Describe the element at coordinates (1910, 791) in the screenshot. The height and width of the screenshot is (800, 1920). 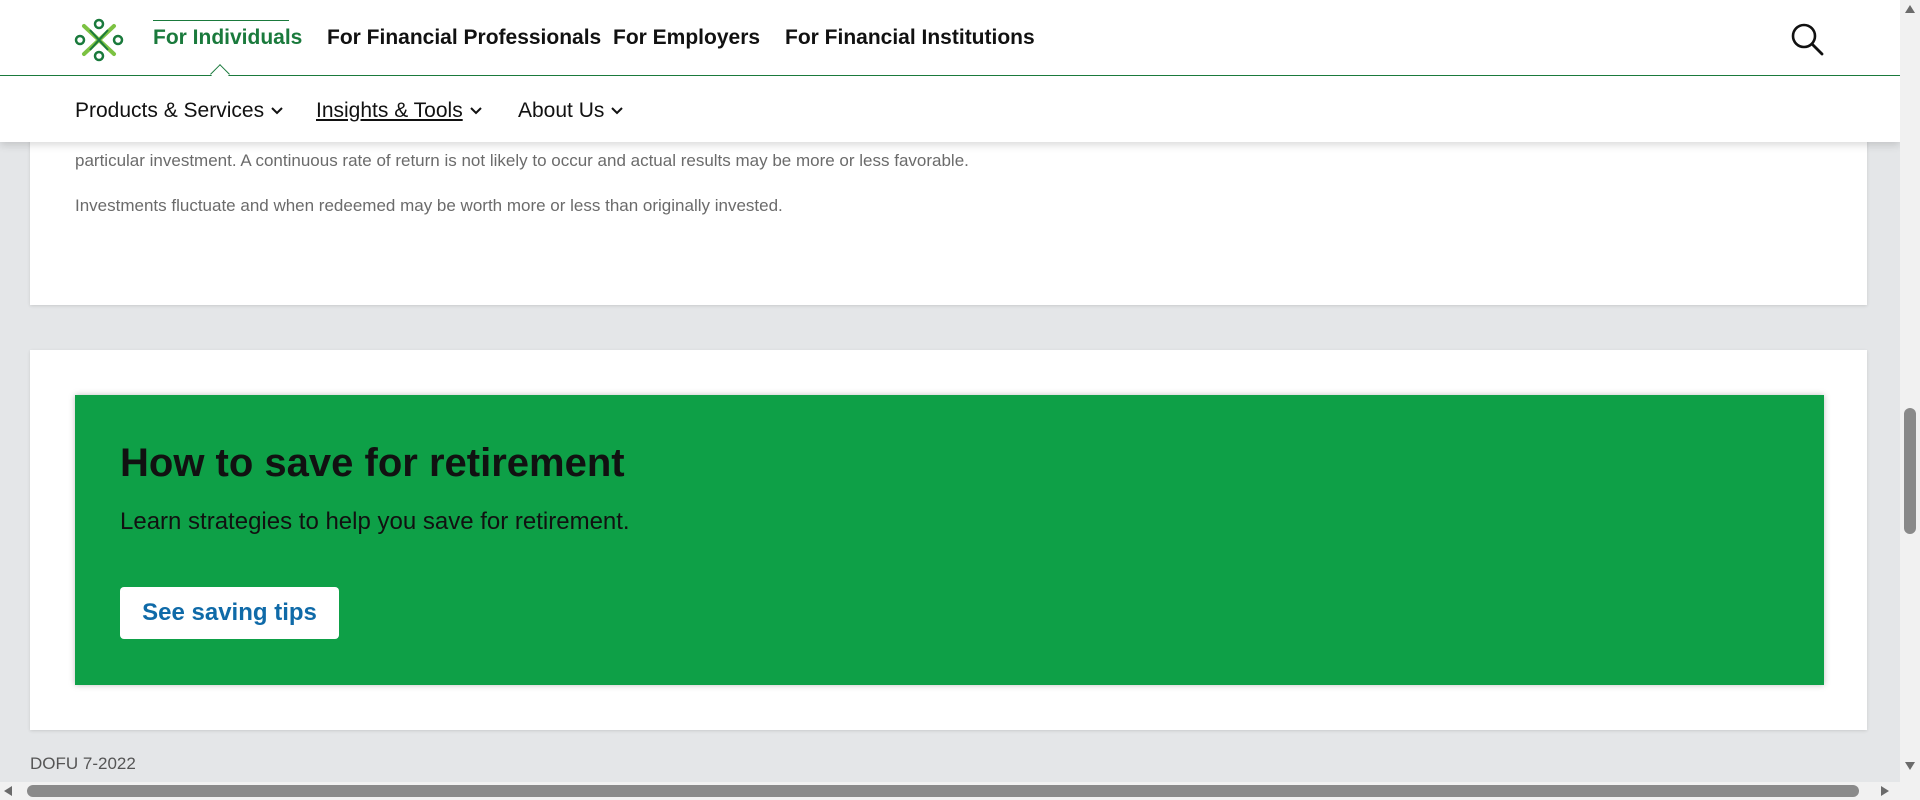
I see `scrollbar-corner` at that location.